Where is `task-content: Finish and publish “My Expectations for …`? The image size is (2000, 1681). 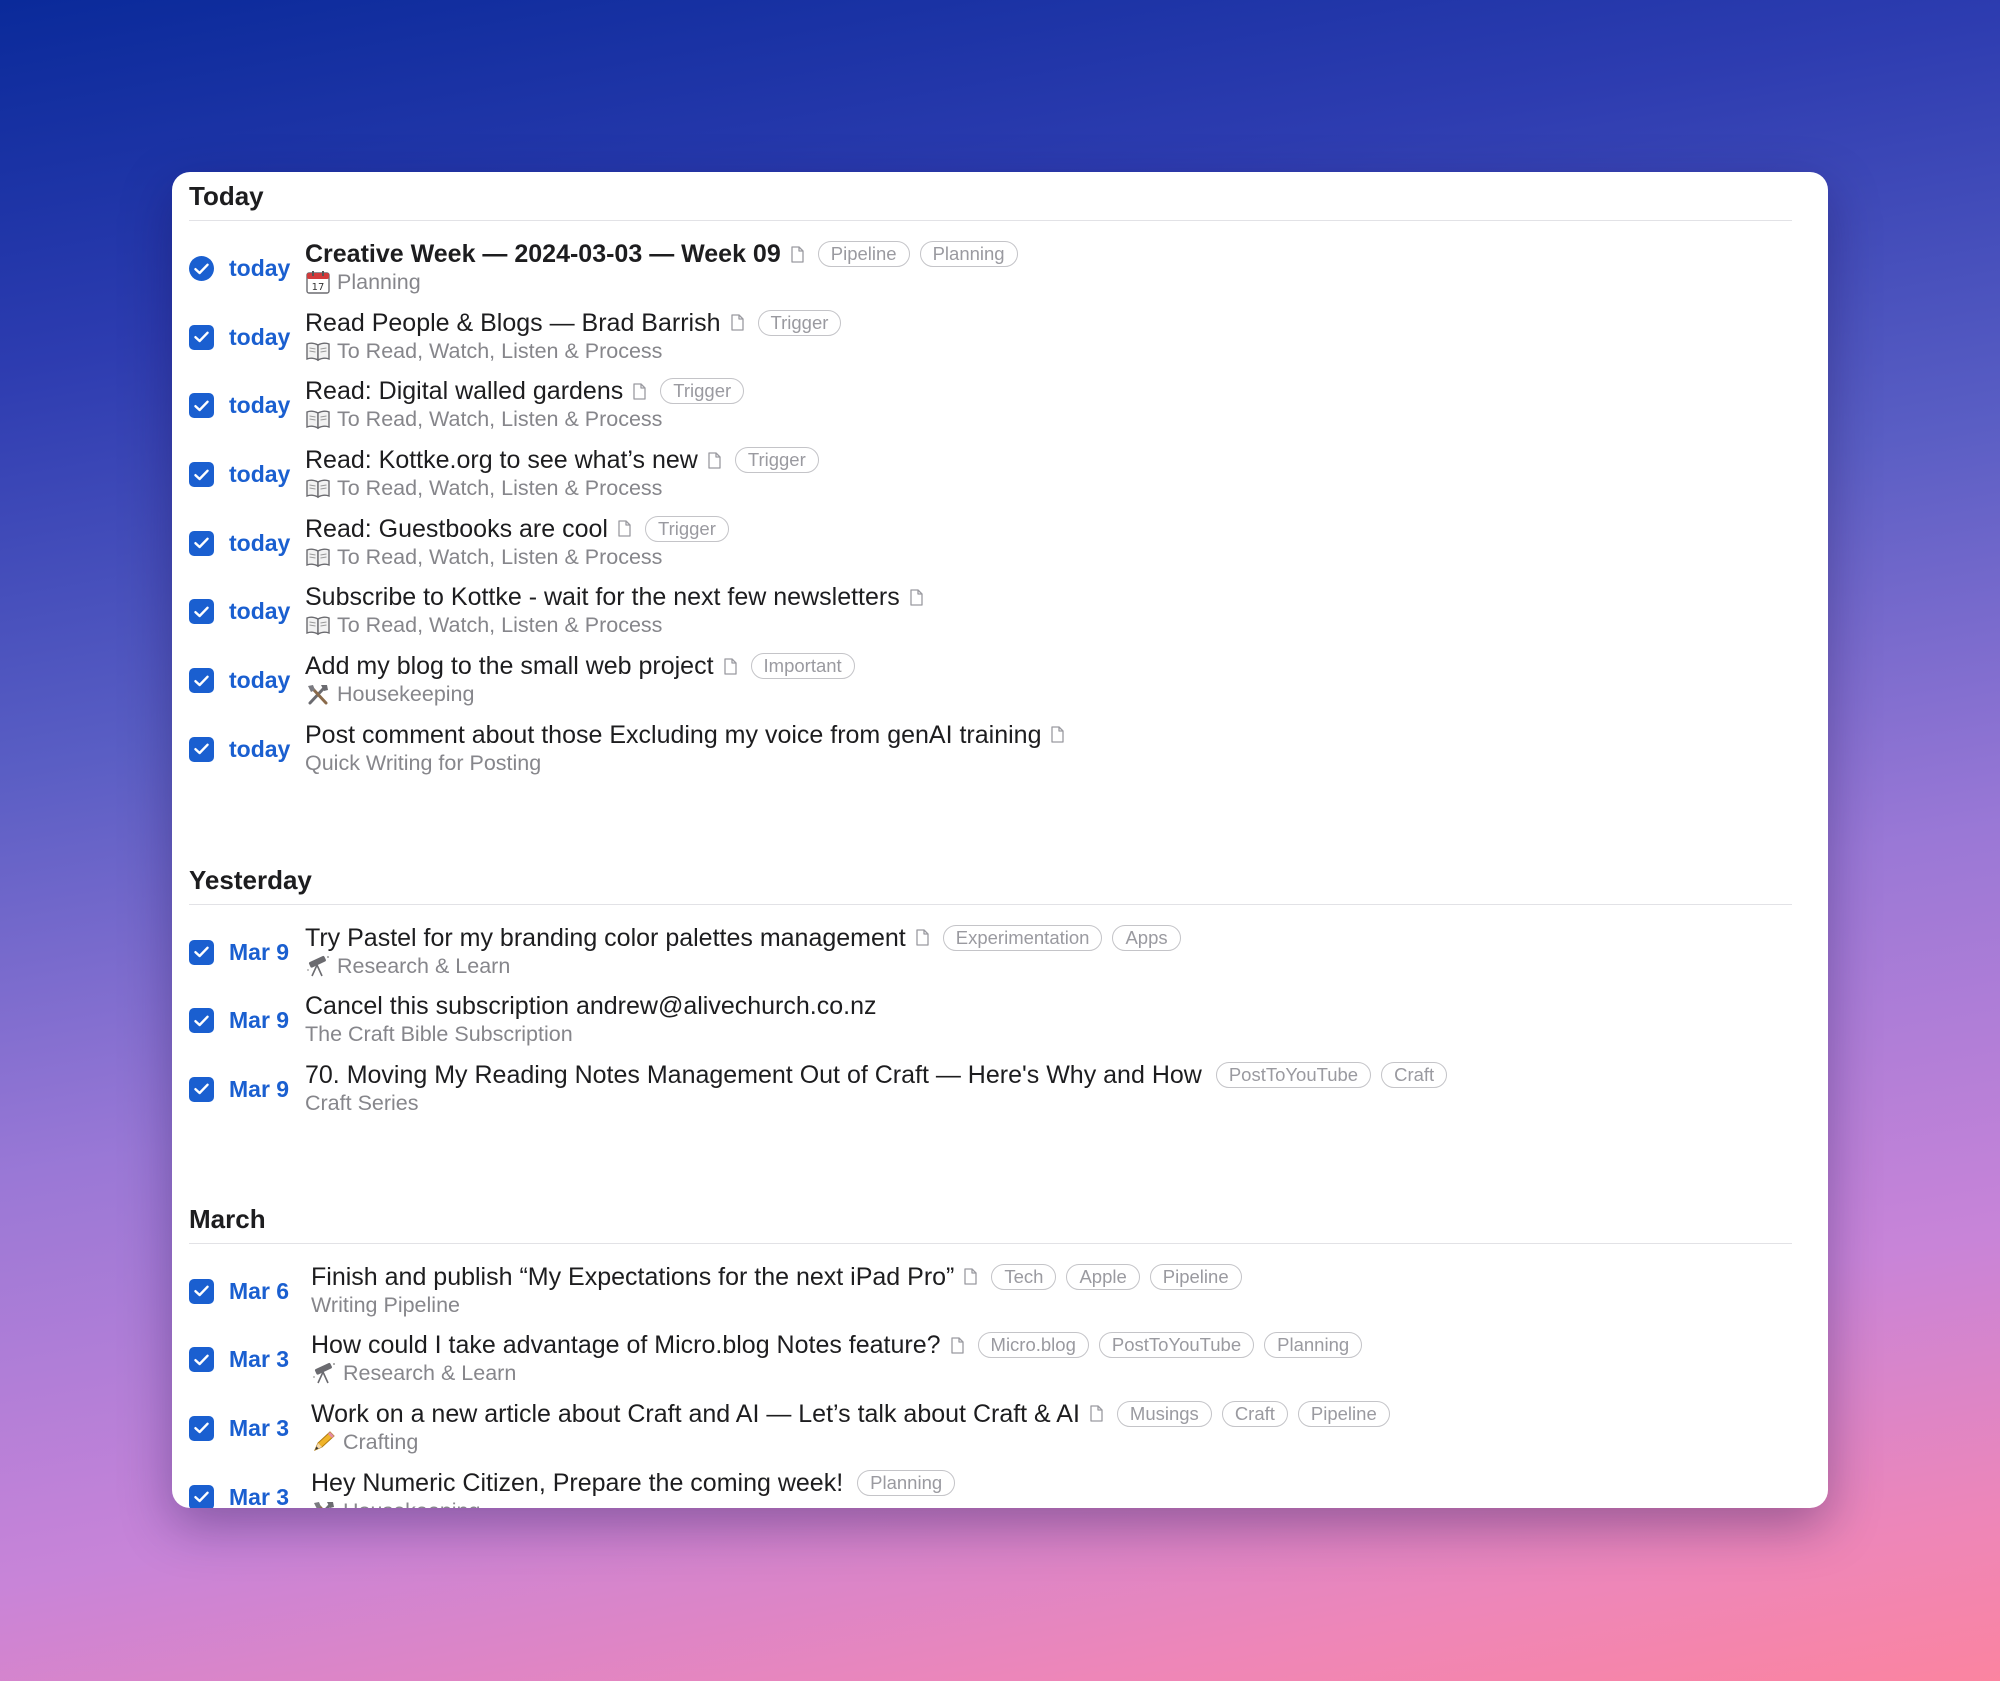
task-content: Finish and publish “My Expectations for … is located at coordinates (1051, 1290).